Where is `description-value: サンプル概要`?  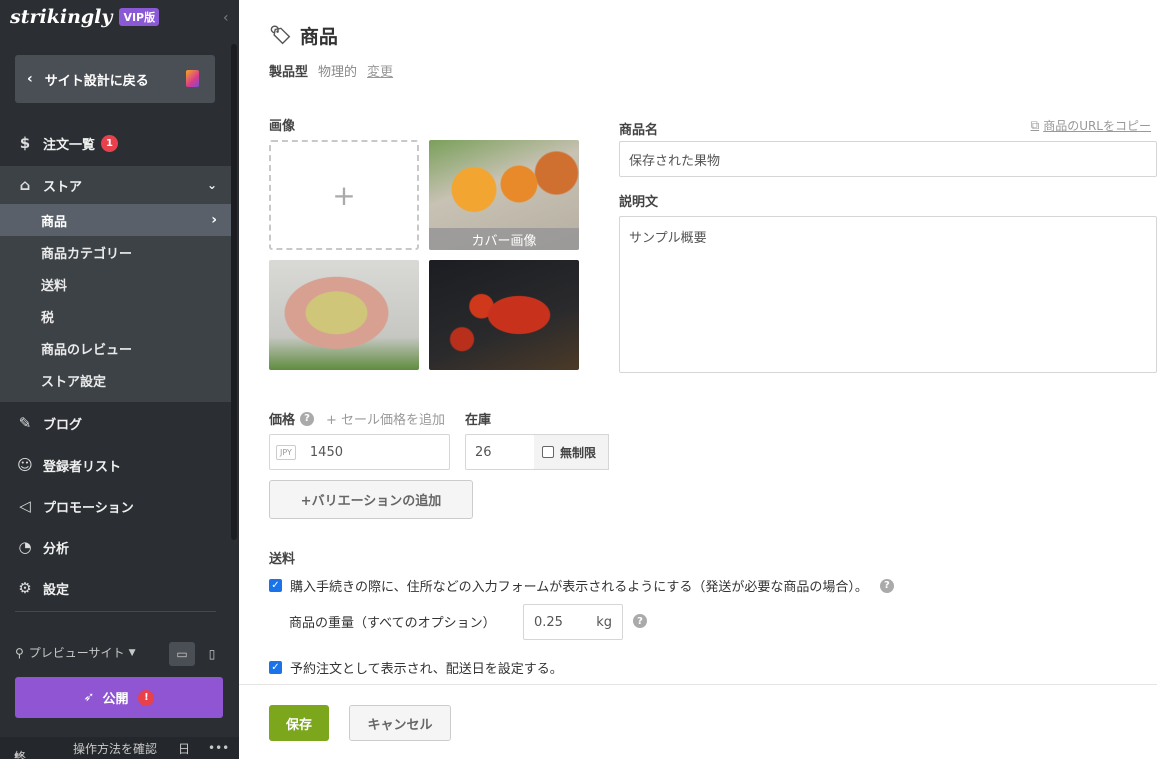
description-value: サンプル概要 is located at coordinates (668, 238).